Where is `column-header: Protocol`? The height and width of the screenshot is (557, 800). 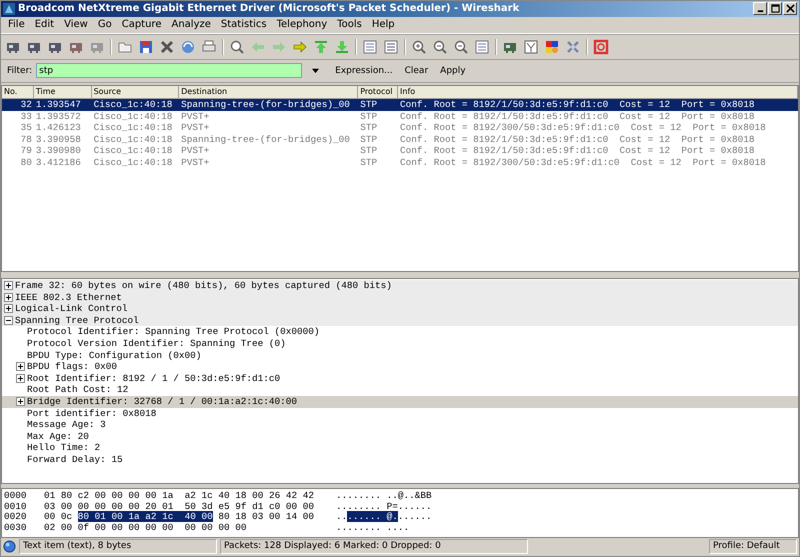
column-header: Protocol is located at coordinates (378, 92).